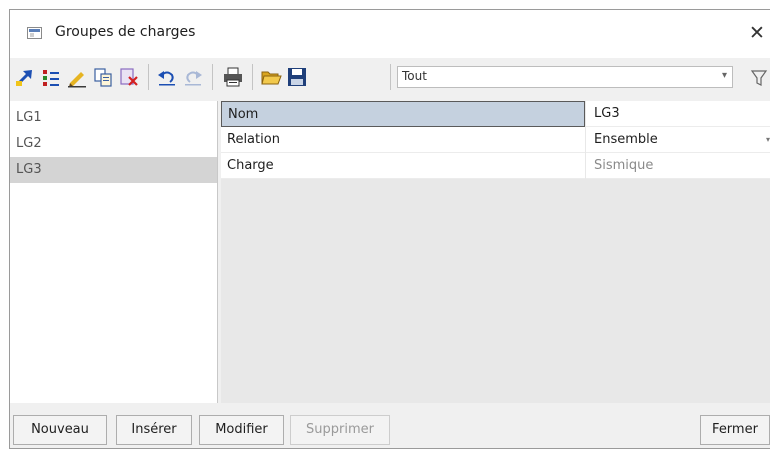 This screenshot has height=449, width=770. Describe the element at coordinates (271, 77) in the screenshot. I see `open-folder-icon` at that location.